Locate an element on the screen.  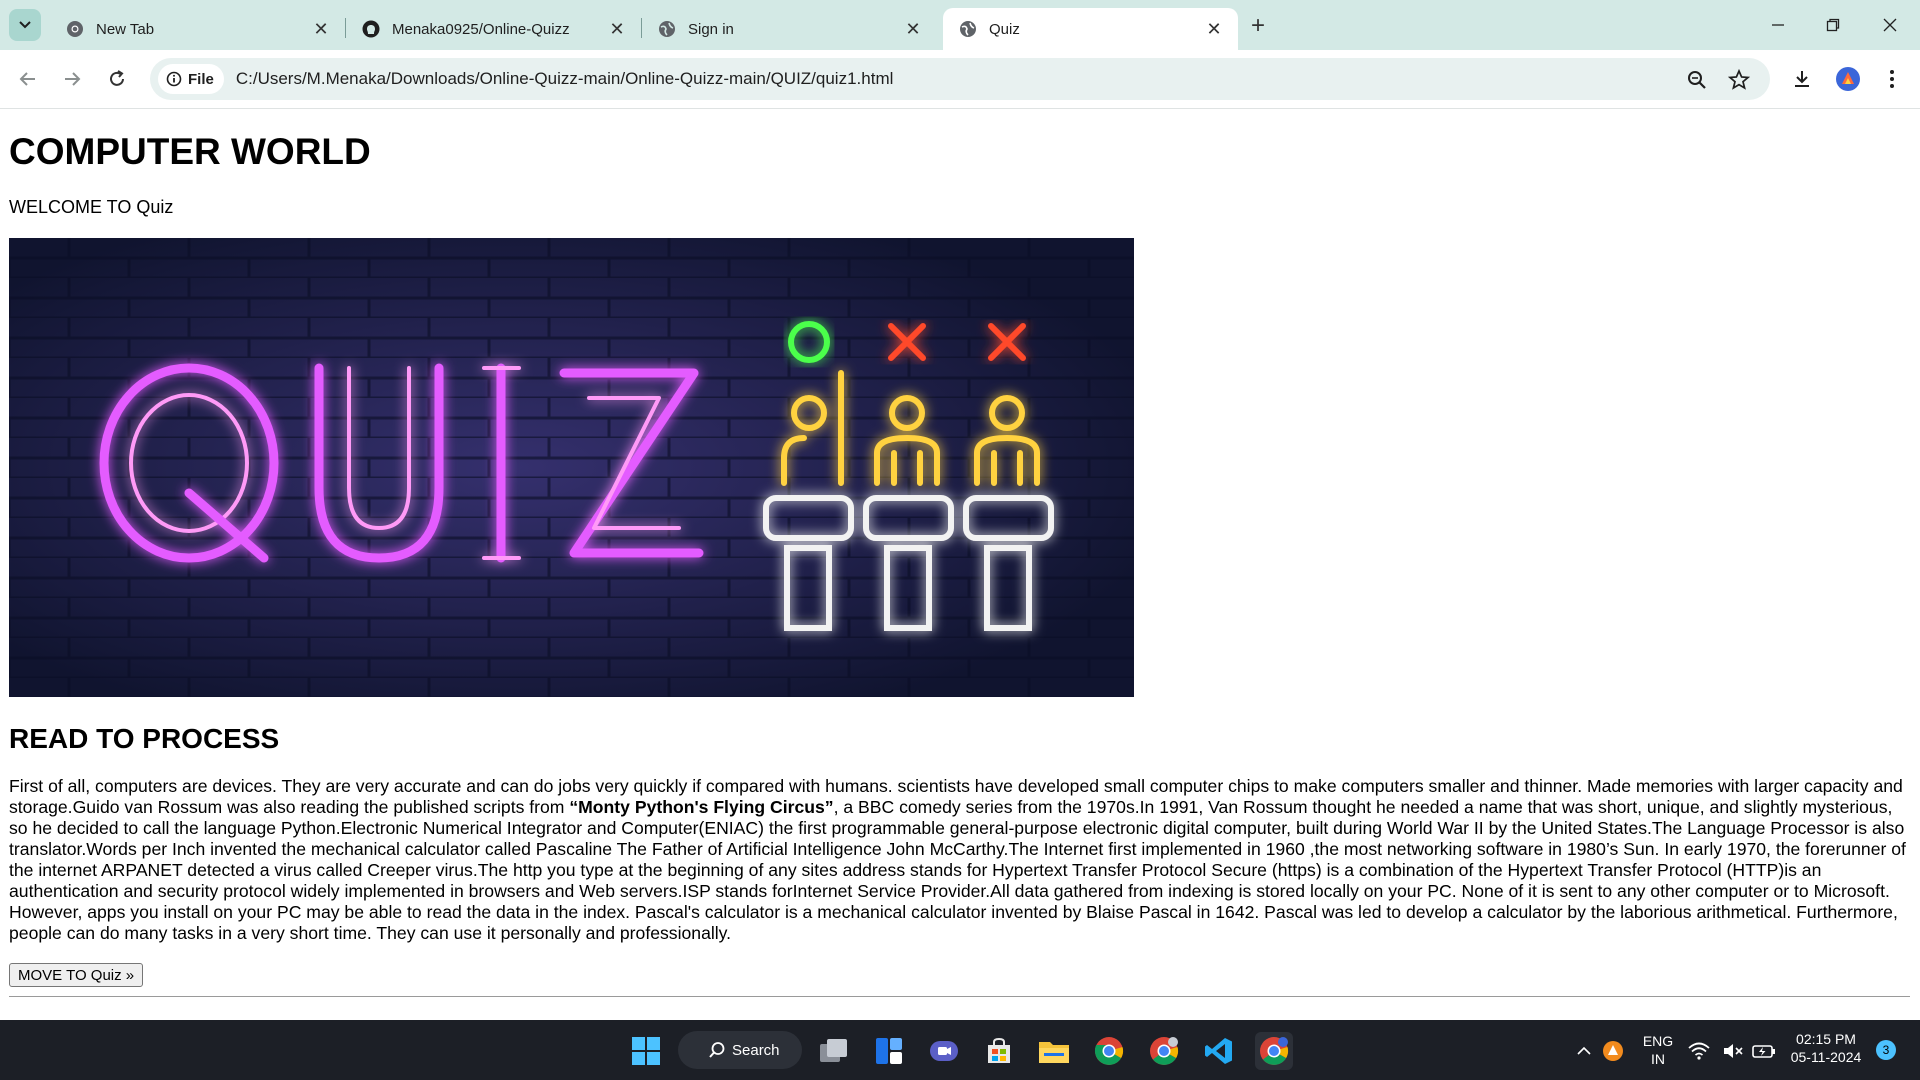
plus-icon: + is located at coordinates (1257, 25).